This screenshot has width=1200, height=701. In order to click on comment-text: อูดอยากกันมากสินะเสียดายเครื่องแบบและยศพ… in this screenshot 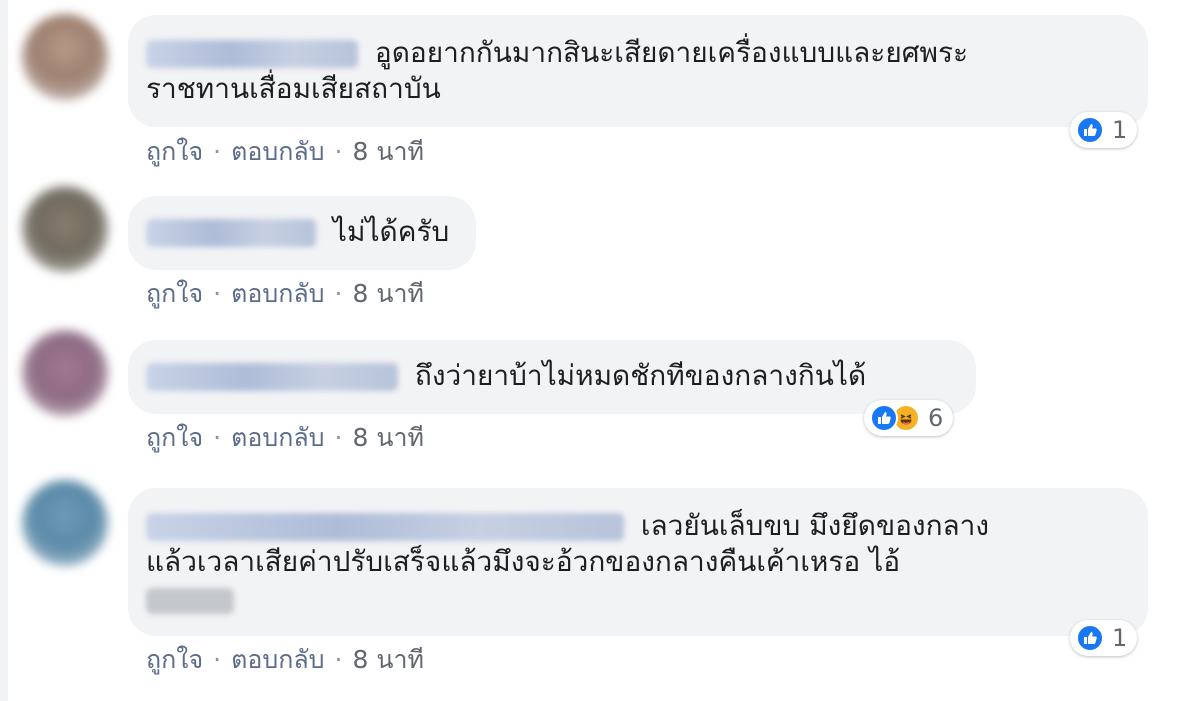, I will do `click(671, 52)`.